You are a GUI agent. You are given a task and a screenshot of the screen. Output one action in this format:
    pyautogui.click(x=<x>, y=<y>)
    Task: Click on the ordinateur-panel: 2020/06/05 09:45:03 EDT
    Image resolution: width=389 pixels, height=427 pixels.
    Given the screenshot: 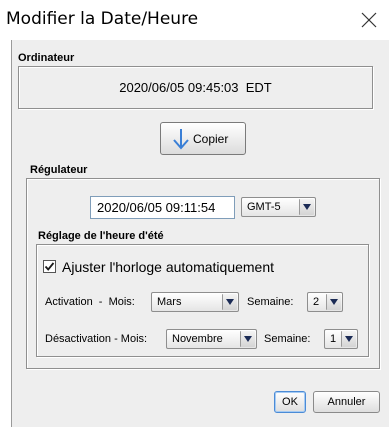 What is the action you would take?
    pyautogui.click(x=195, y=87)
    